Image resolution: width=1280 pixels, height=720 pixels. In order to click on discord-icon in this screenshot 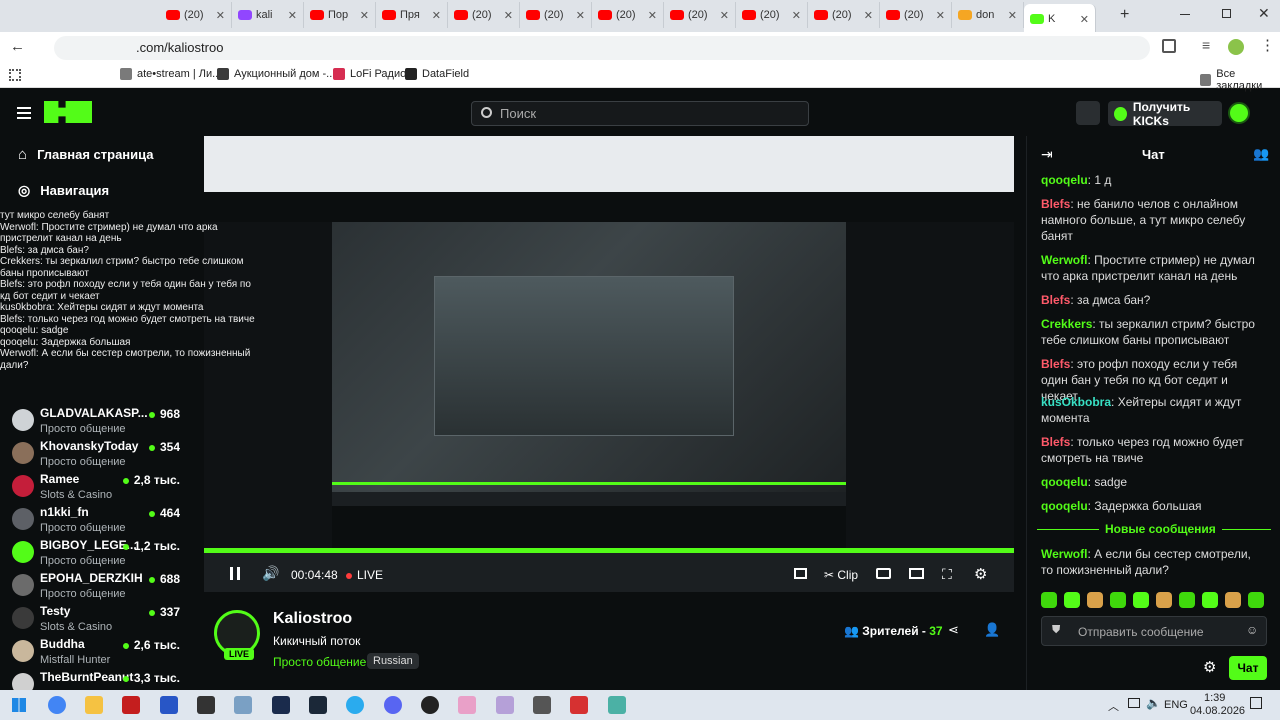, I will do `click(393, 705)`.